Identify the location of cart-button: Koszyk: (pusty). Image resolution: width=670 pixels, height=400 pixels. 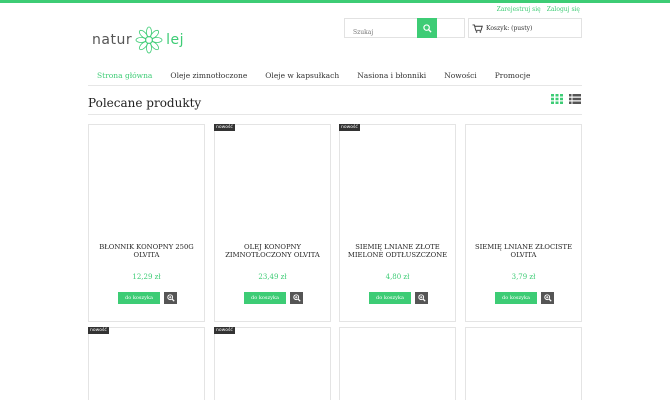
(525, 28).